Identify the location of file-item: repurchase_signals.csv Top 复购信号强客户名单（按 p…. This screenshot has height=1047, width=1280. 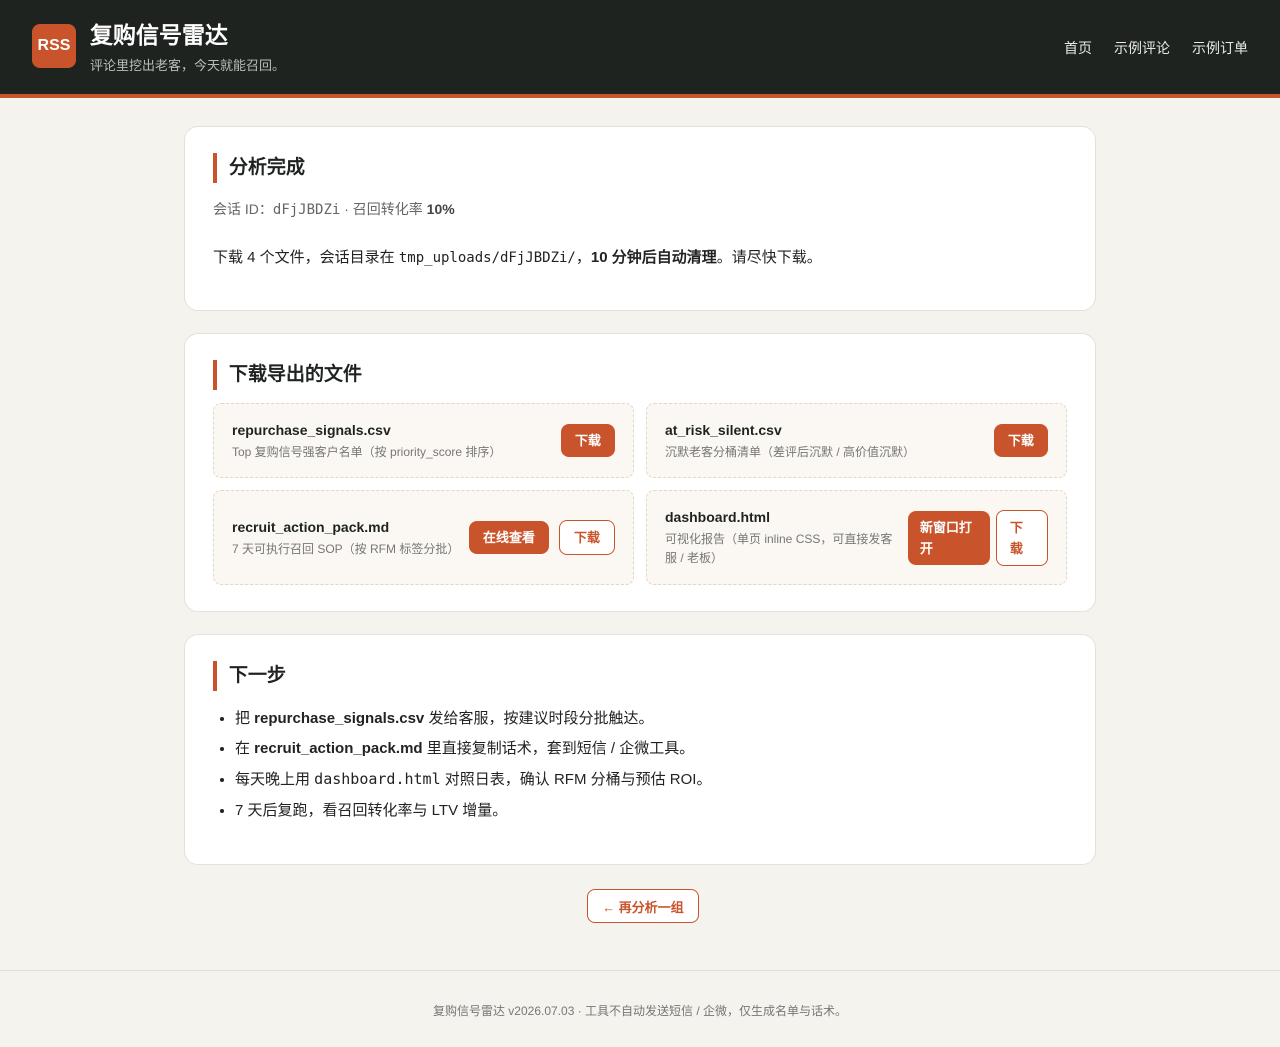
(423, 440).